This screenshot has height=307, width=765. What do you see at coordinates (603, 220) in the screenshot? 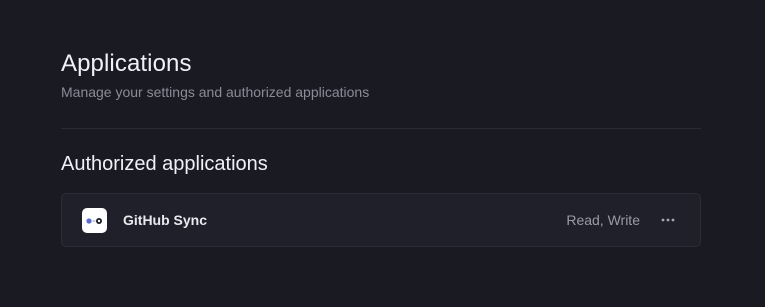
I see `app-permissions: Read, Write` at bounding box center [603, 220].